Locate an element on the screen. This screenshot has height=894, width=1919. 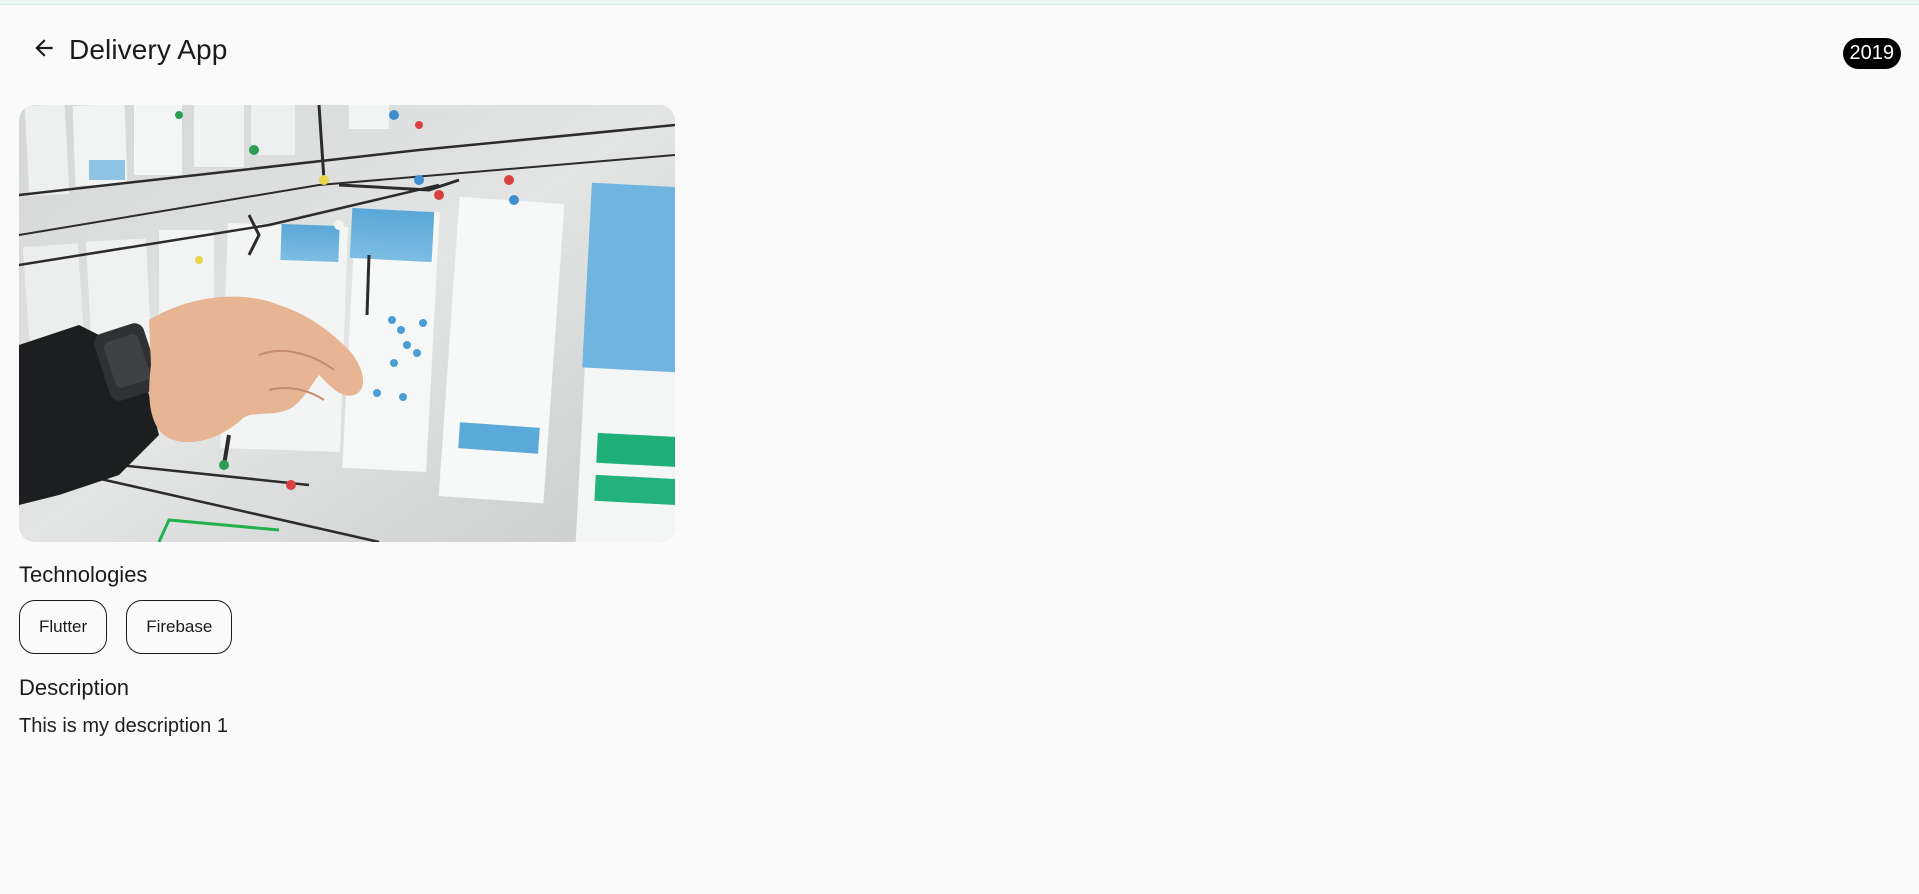
arrow-back-icon is located at coordinates (44, 50).